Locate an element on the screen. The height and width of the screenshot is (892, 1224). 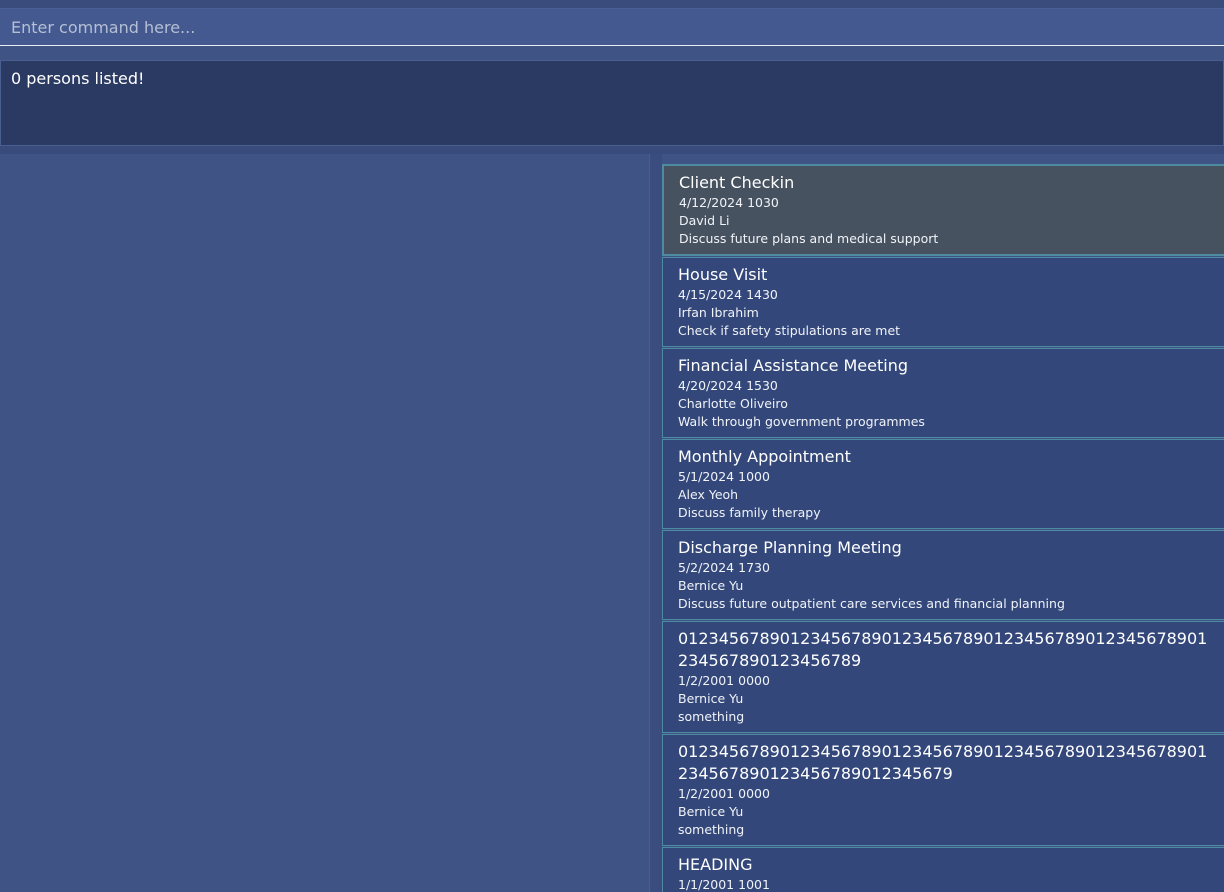
appointment-title: Discharge Planning Meeting is located at coordinates (790, 547).